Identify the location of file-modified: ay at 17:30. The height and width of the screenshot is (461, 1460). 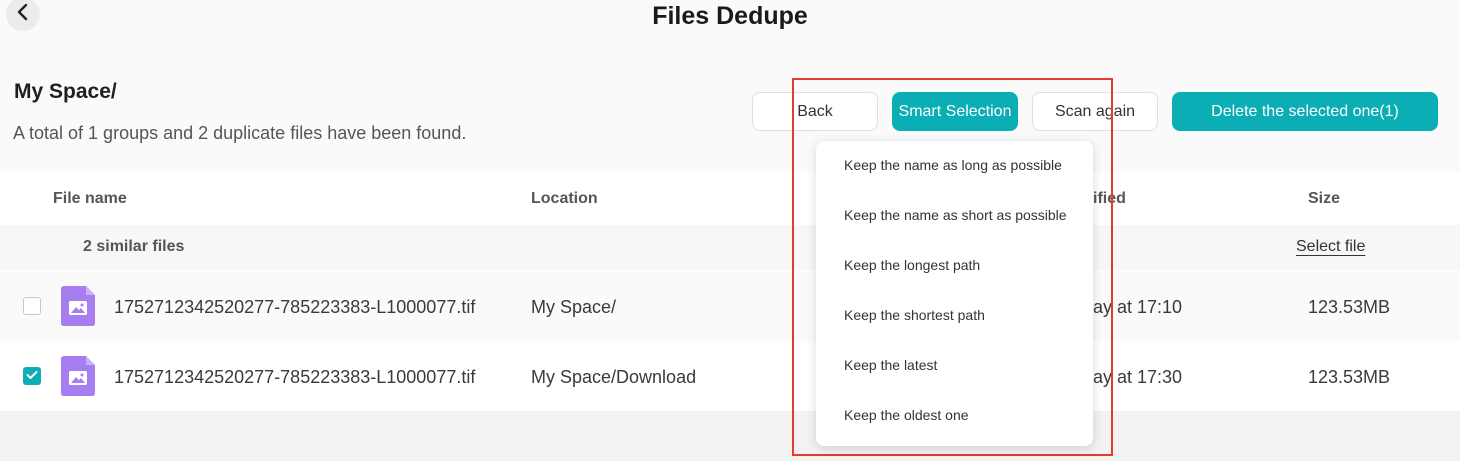
(1138, 377).